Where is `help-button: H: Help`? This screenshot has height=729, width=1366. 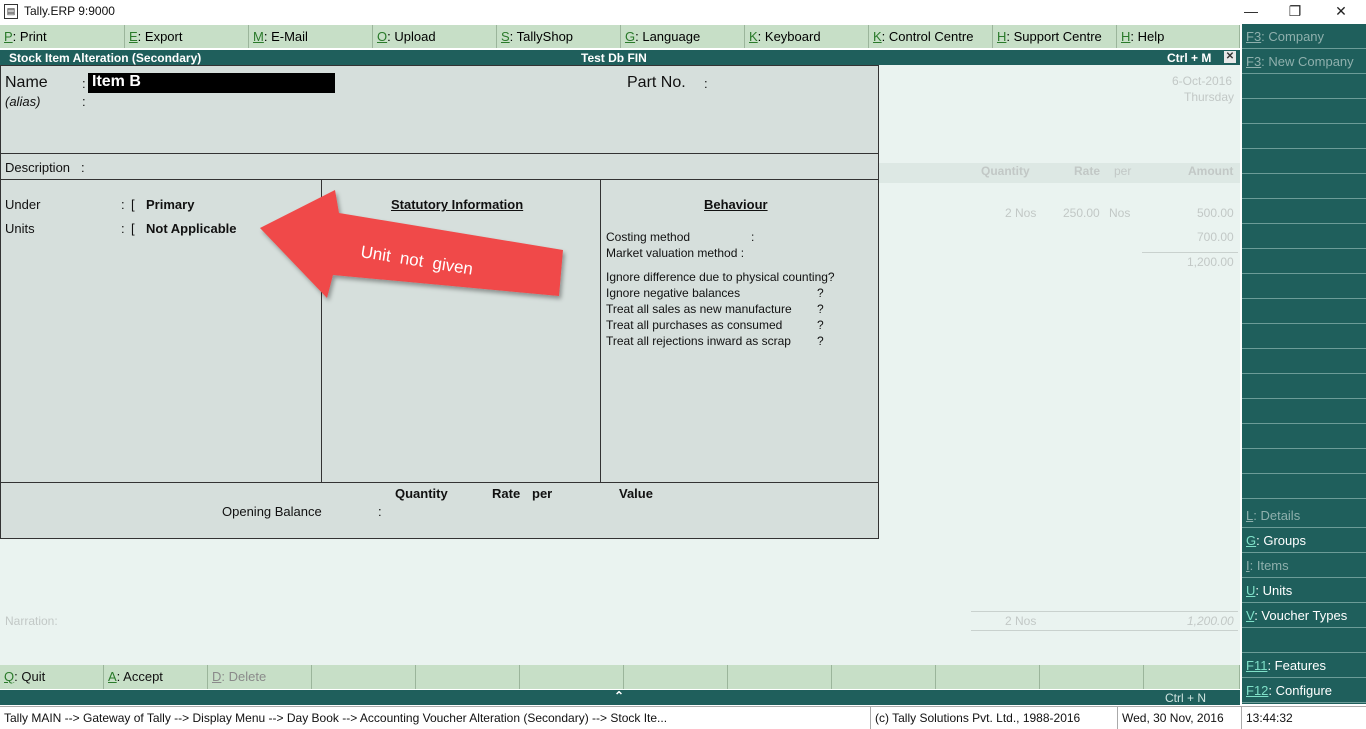 help-button: H: Help is located at coordinates (1178, 36).